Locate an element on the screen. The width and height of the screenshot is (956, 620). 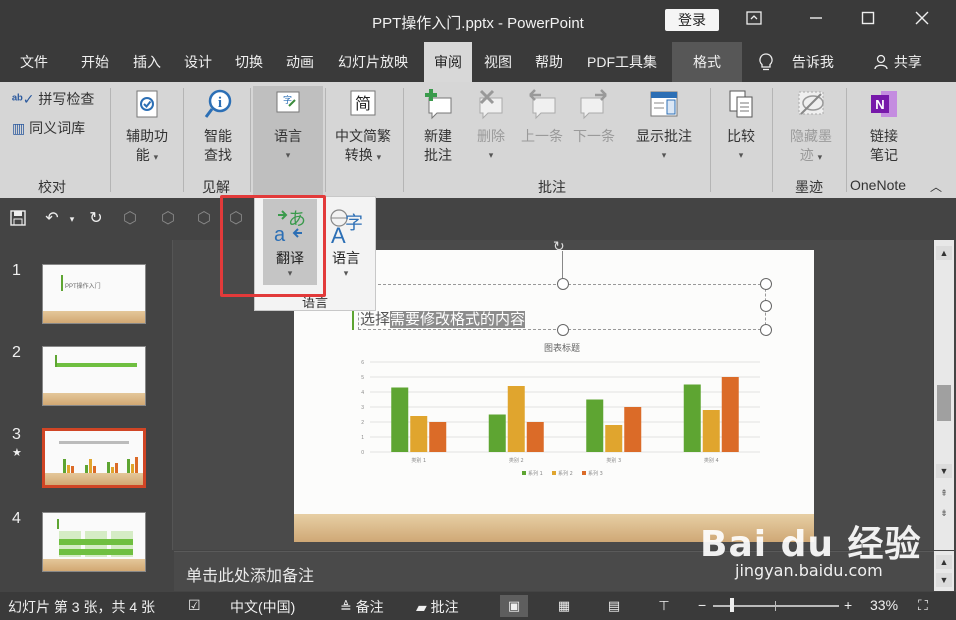
language-option-button: A 字 语言 ▾ is located at coordinates (346, 242).